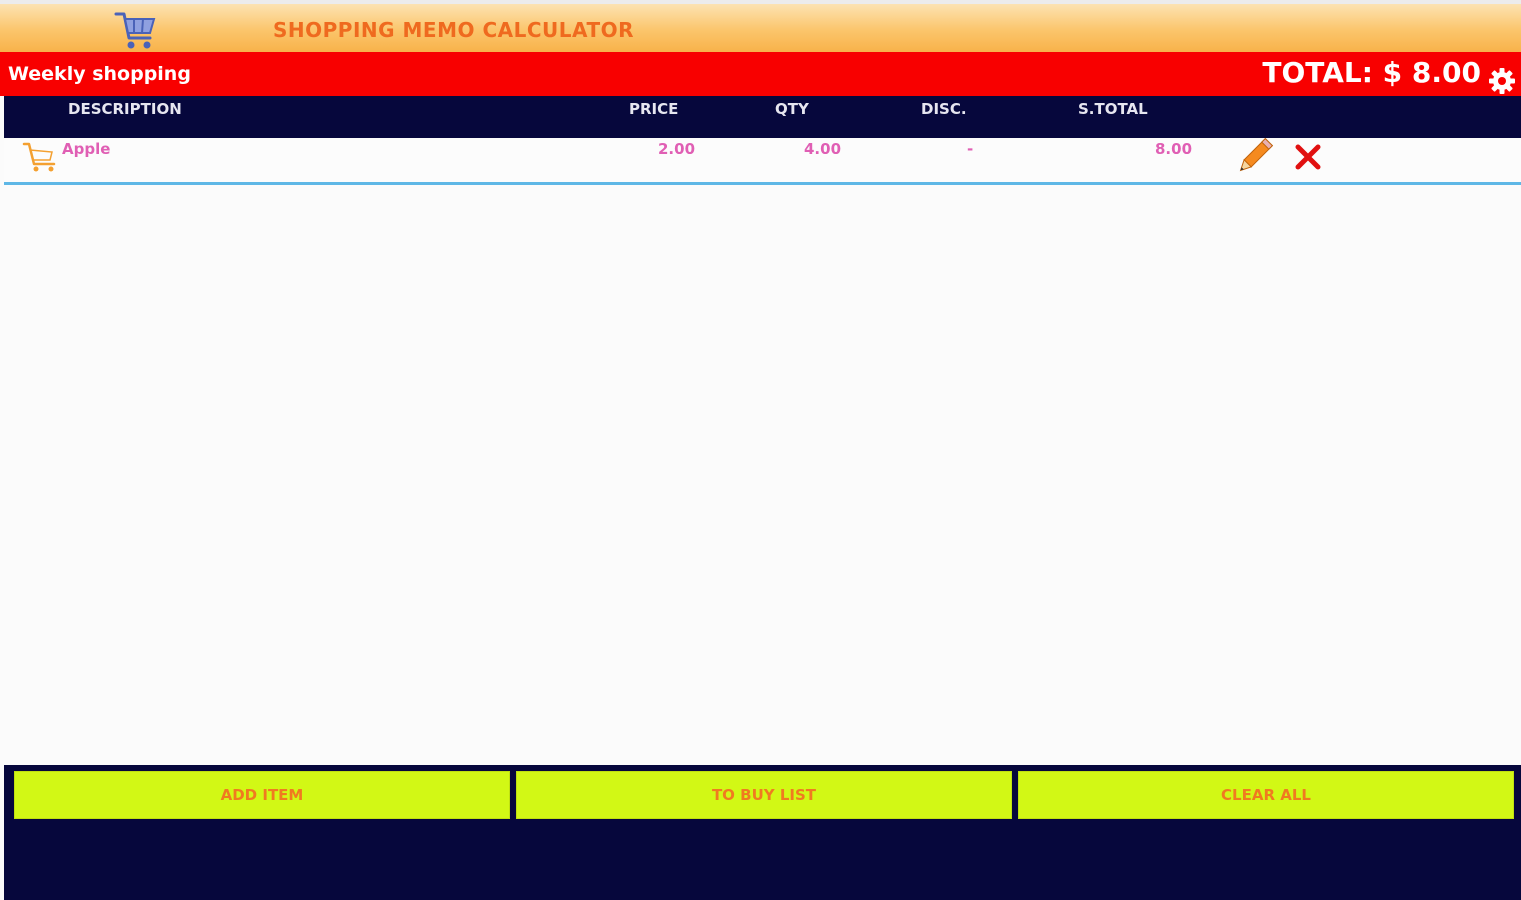 This screenshot has width=1521, height=900. Describe the element at coordinates (823, 149) in the screenshot. I see `item-qty: 4.00` at that location.